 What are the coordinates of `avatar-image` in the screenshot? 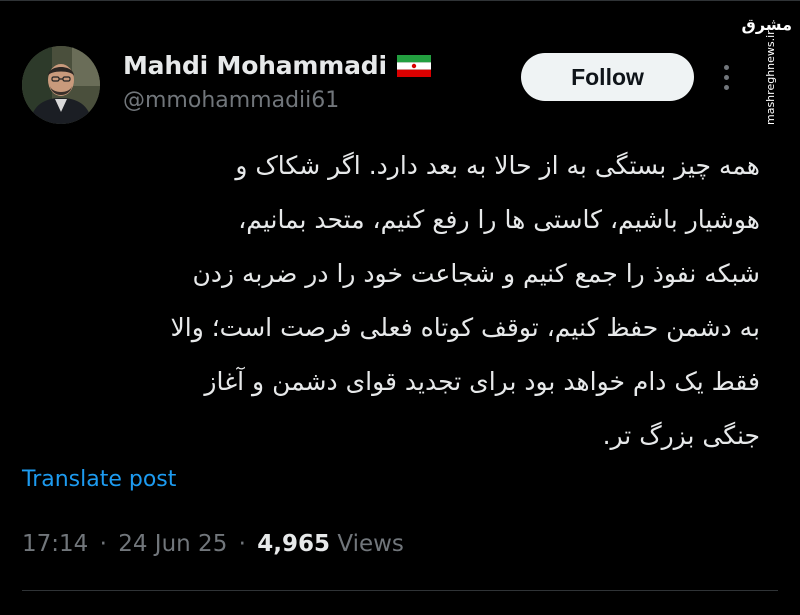 It's located at (61, 85).